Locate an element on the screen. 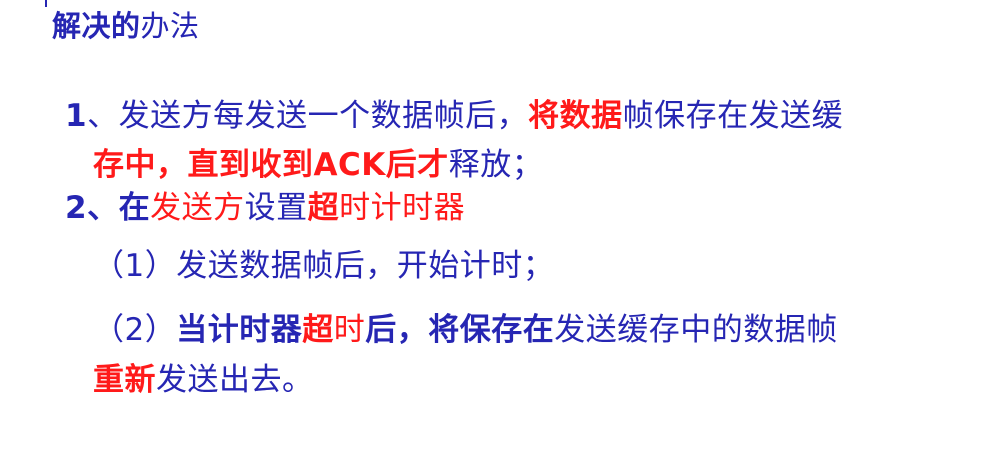 This screenshot has height=451, width=1008. item-1-highlight-2: 存中，直到收到ACK后才 is located at coordinates (271, 165).